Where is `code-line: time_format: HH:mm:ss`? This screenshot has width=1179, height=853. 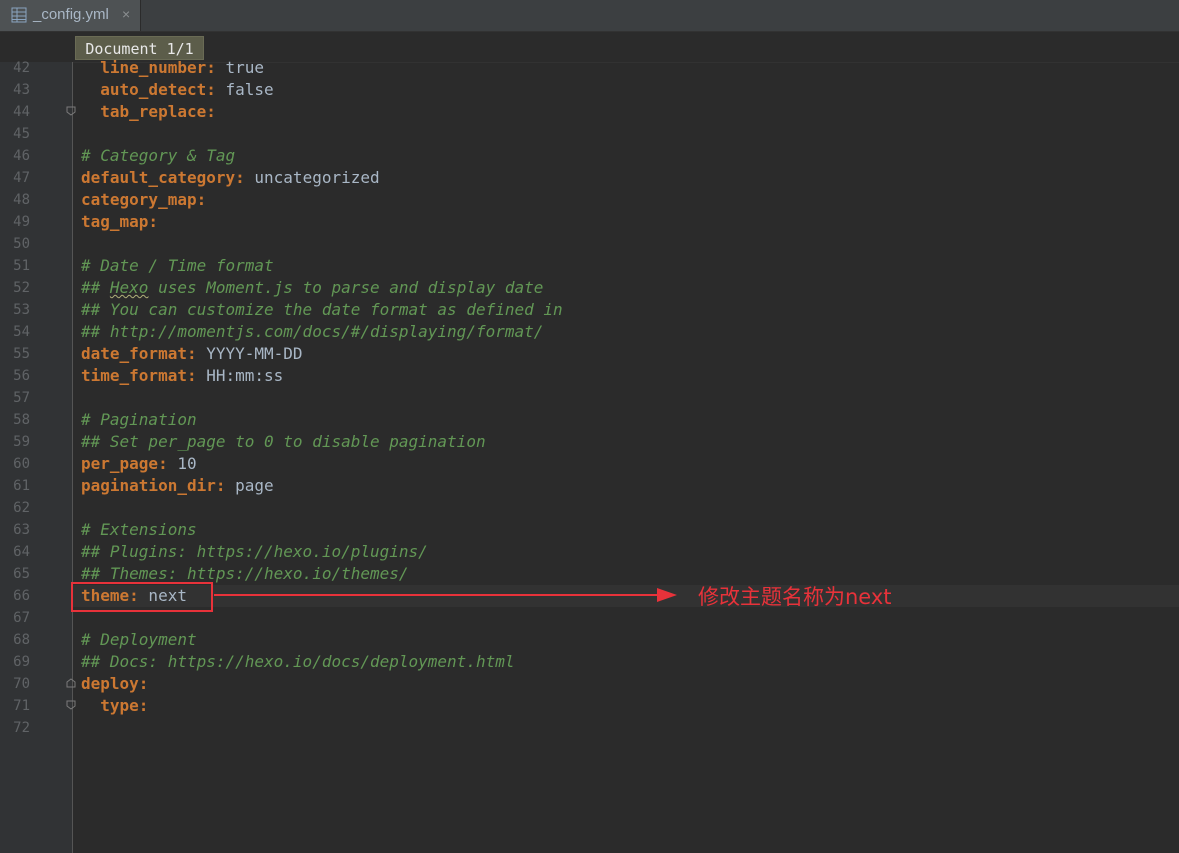 code-line: time_format: HH:mm:ss is located at coordinates (630, 376).